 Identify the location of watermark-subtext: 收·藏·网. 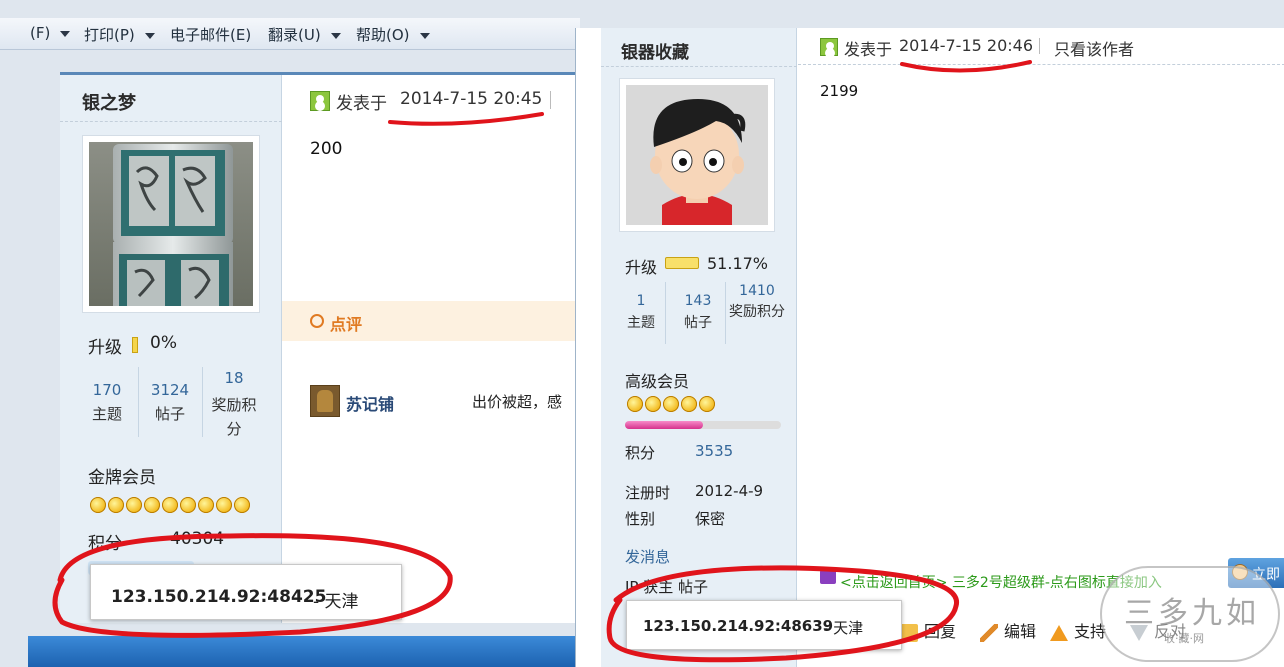
(1184, 638).